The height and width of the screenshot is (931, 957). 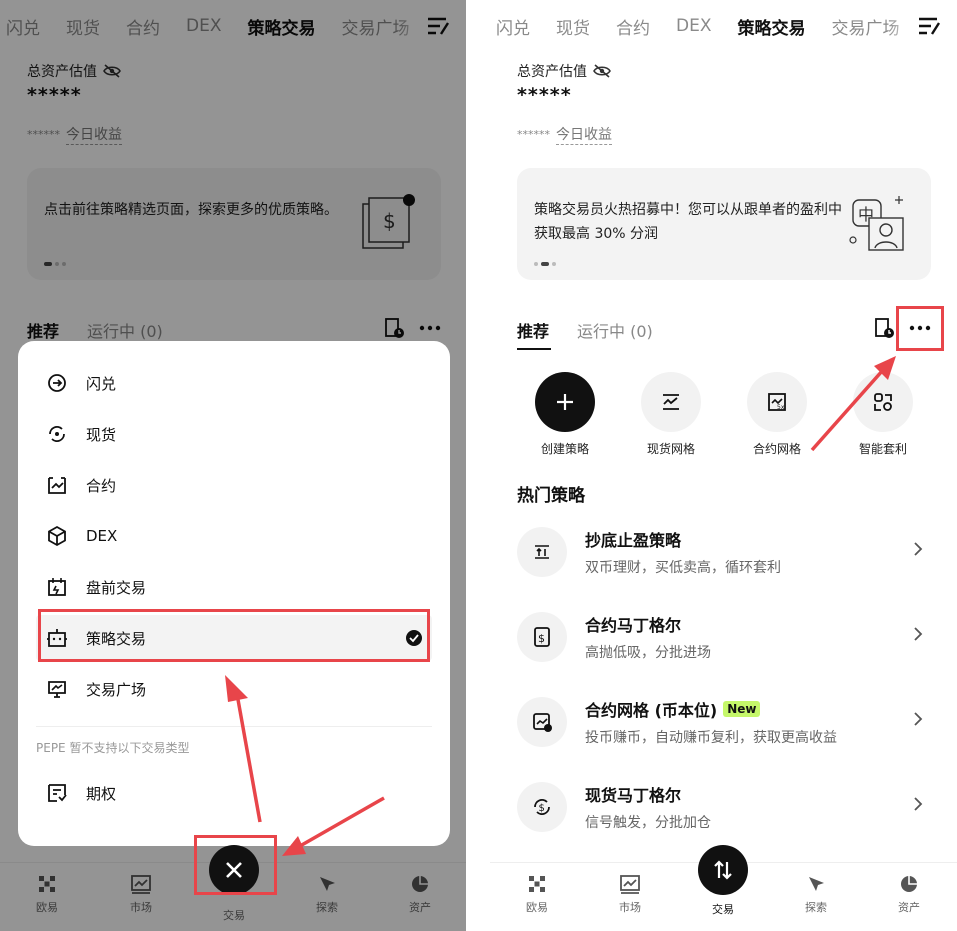 What do you see at coordinates (853, 404) in the screenshot?
I see `annotation-arrow` at bounding box center [853, 404].